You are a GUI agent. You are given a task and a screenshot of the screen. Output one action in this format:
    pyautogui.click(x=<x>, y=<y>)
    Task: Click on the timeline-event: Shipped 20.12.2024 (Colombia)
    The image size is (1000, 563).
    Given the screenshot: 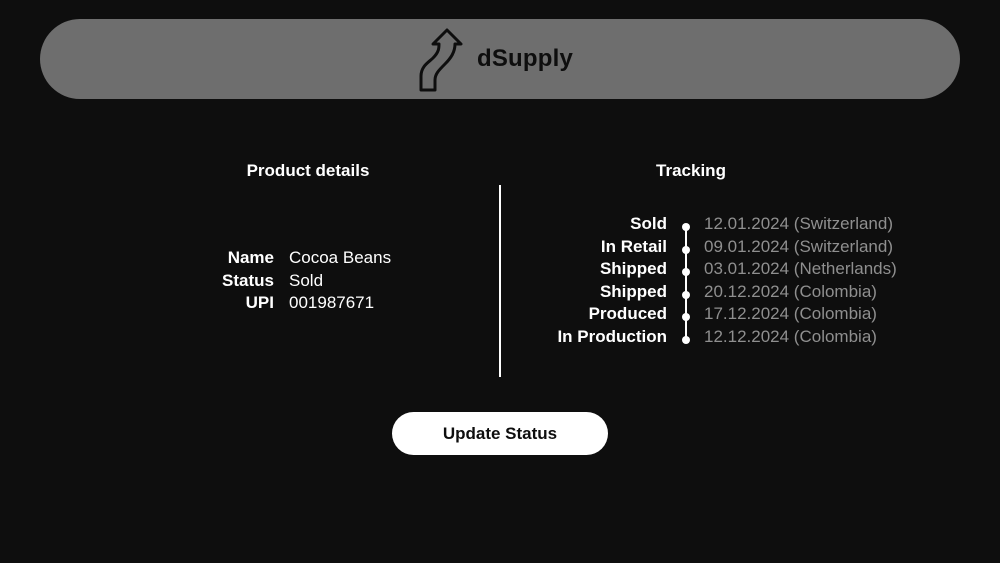 What is the action you would take?
    pyautogui.click(x=740, y=292)
    